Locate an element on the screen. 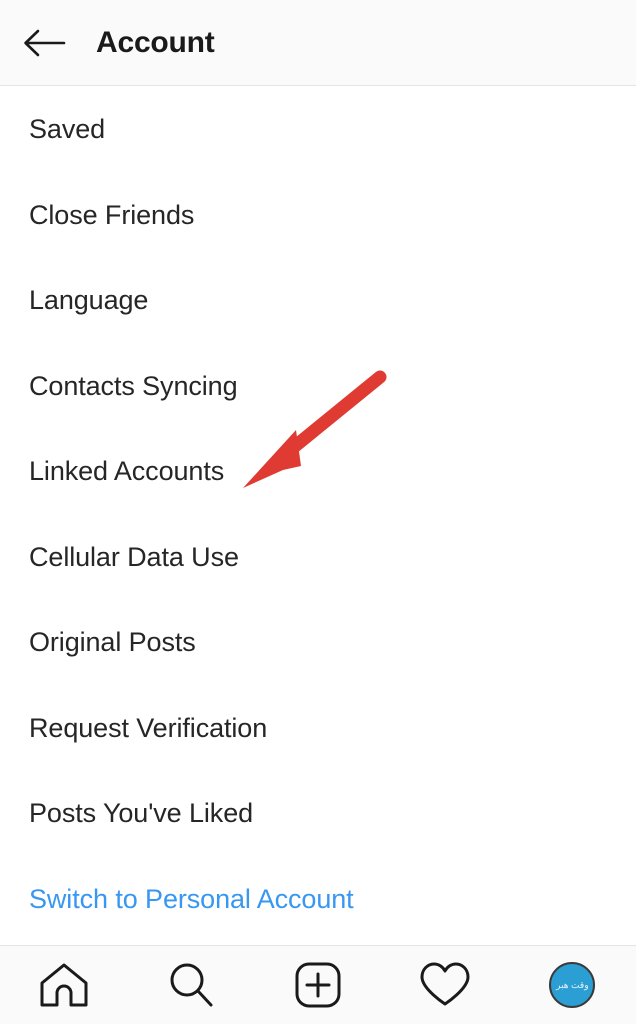  list-item-label: Language is located at coordinates (89, 300).